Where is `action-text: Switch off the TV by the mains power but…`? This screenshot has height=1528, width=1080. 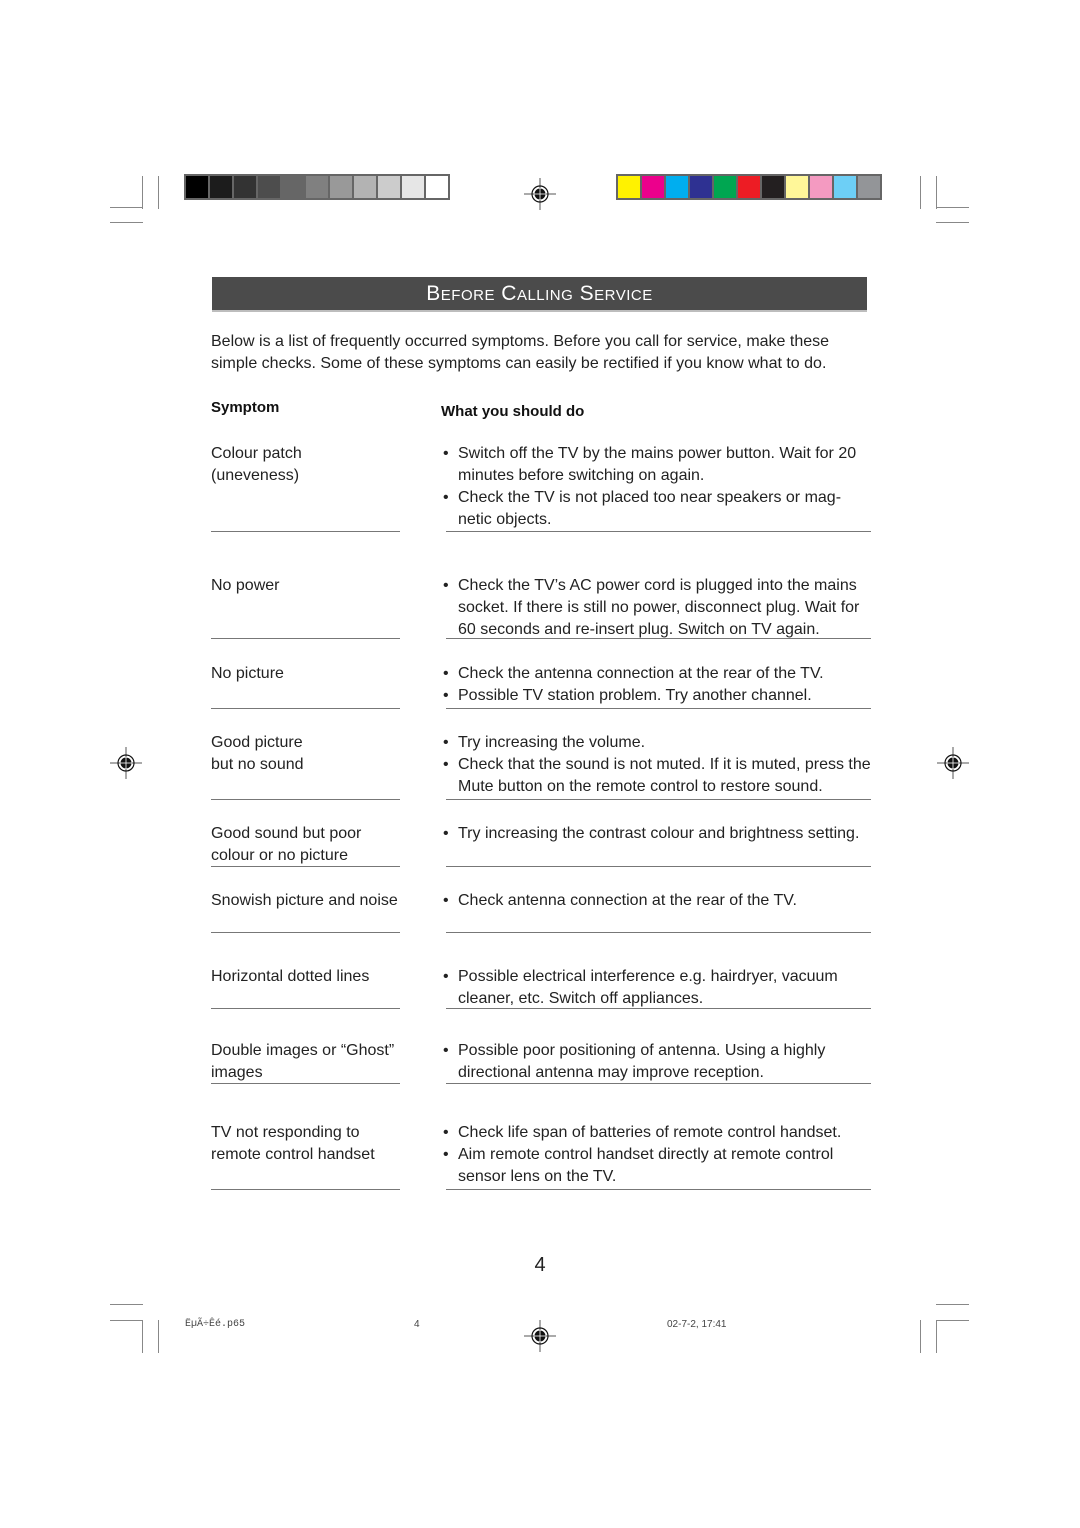 action-text: Switch off the TV by the mains power but… is located at coordinates (657, 464).